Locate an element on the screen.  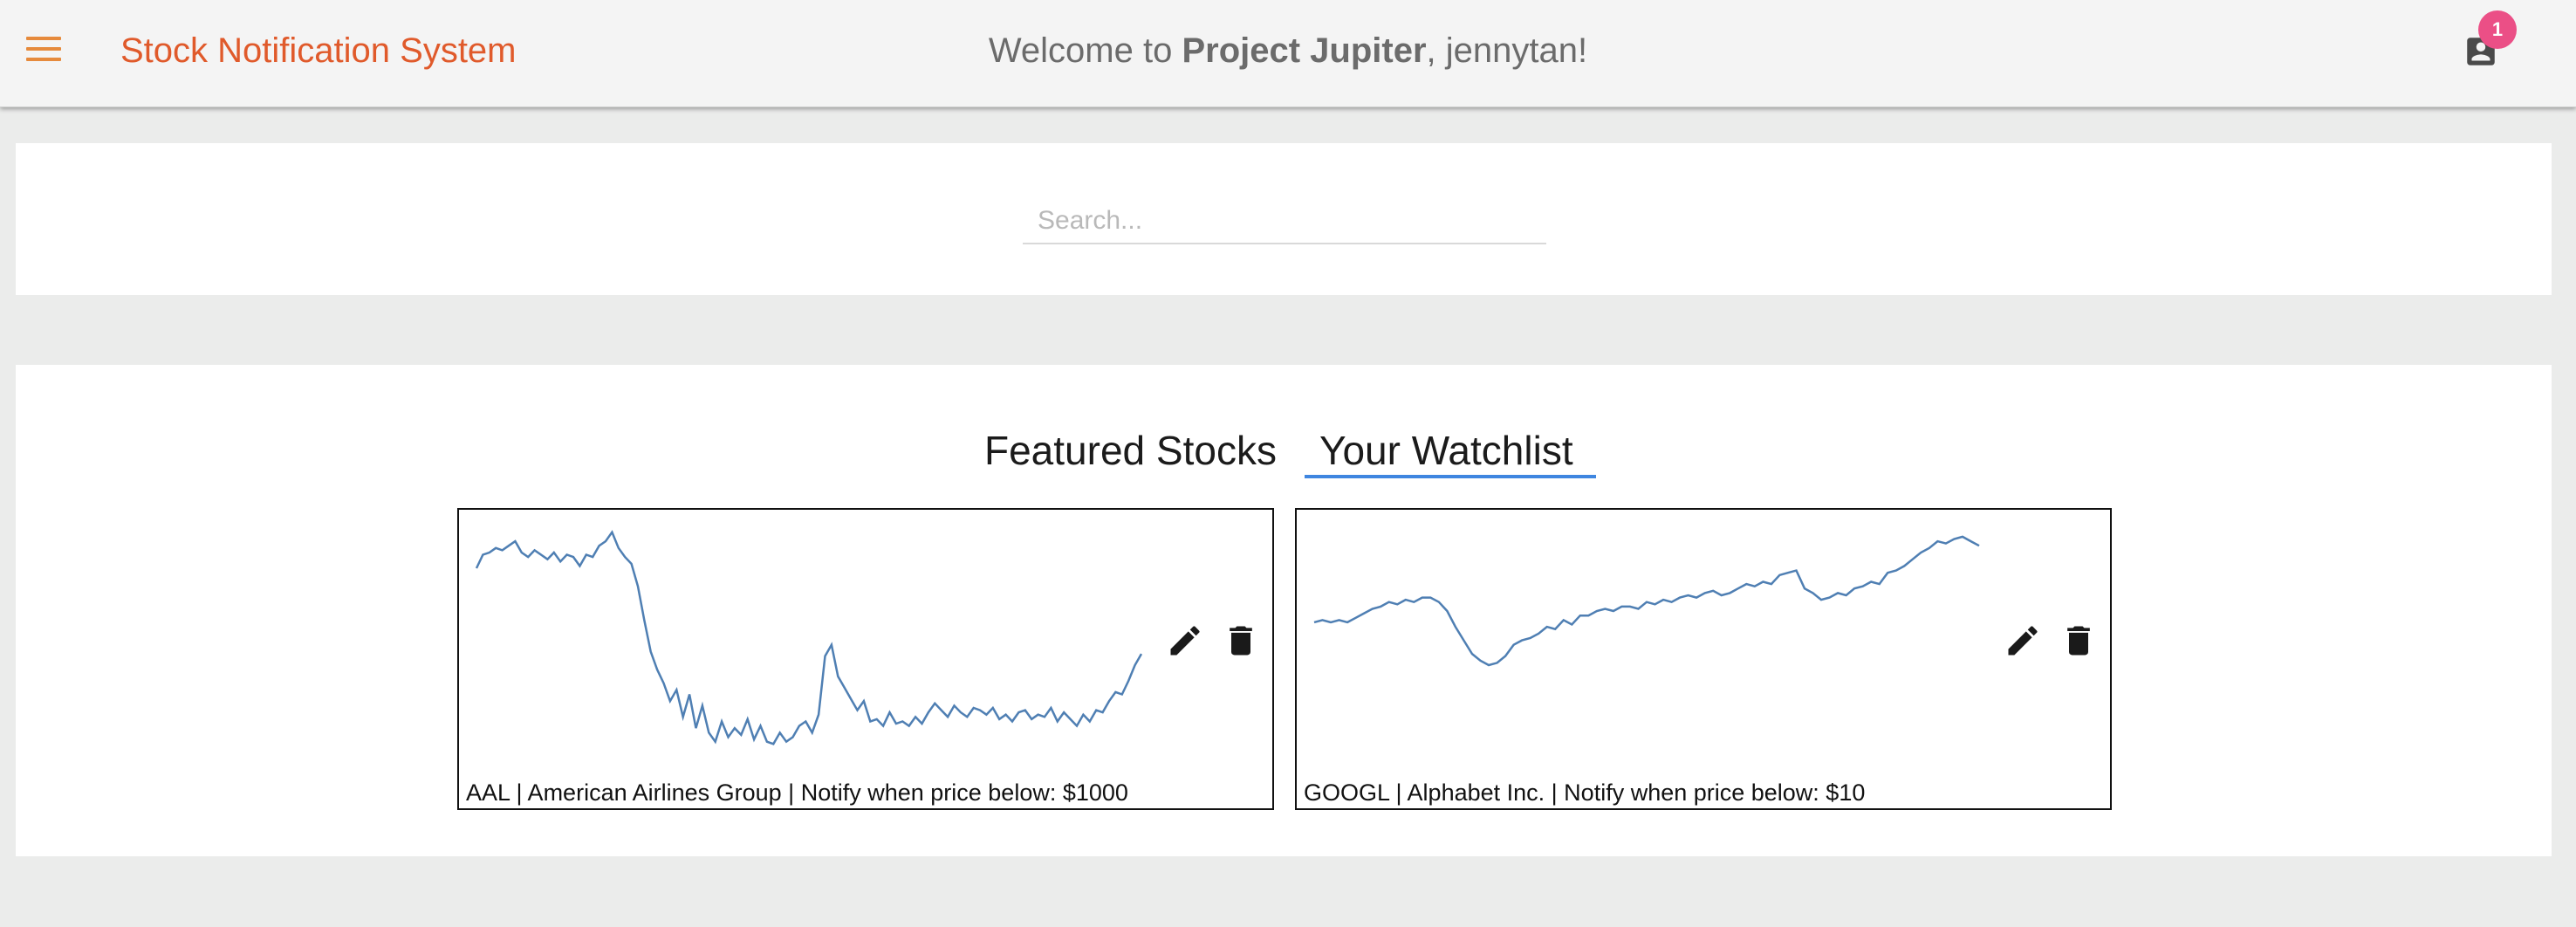
tab-your-watchlist: Your Watchlist is located at coordinates (1446, 450).